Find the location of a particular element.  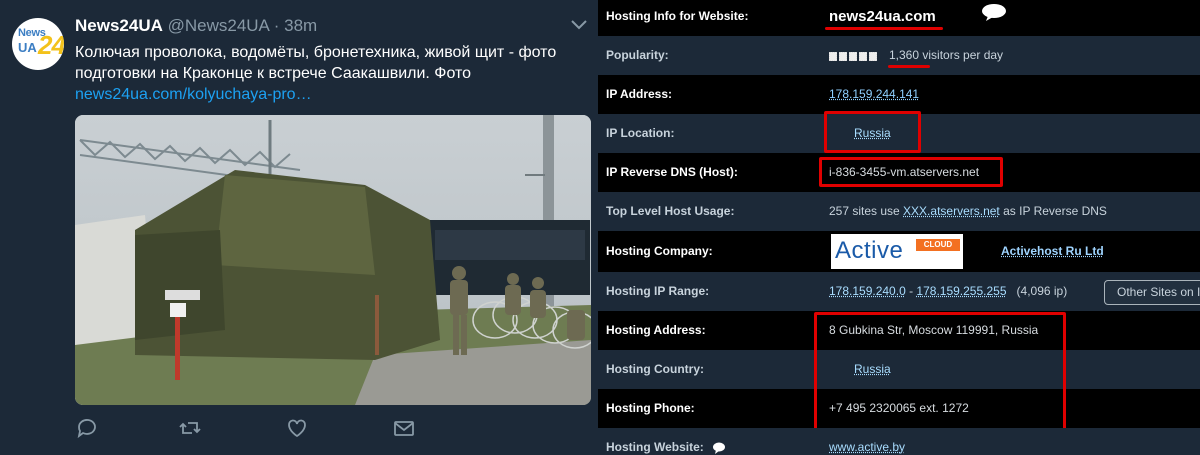

hosting-website-link: www.active.by is located at coordinates (867, 441).